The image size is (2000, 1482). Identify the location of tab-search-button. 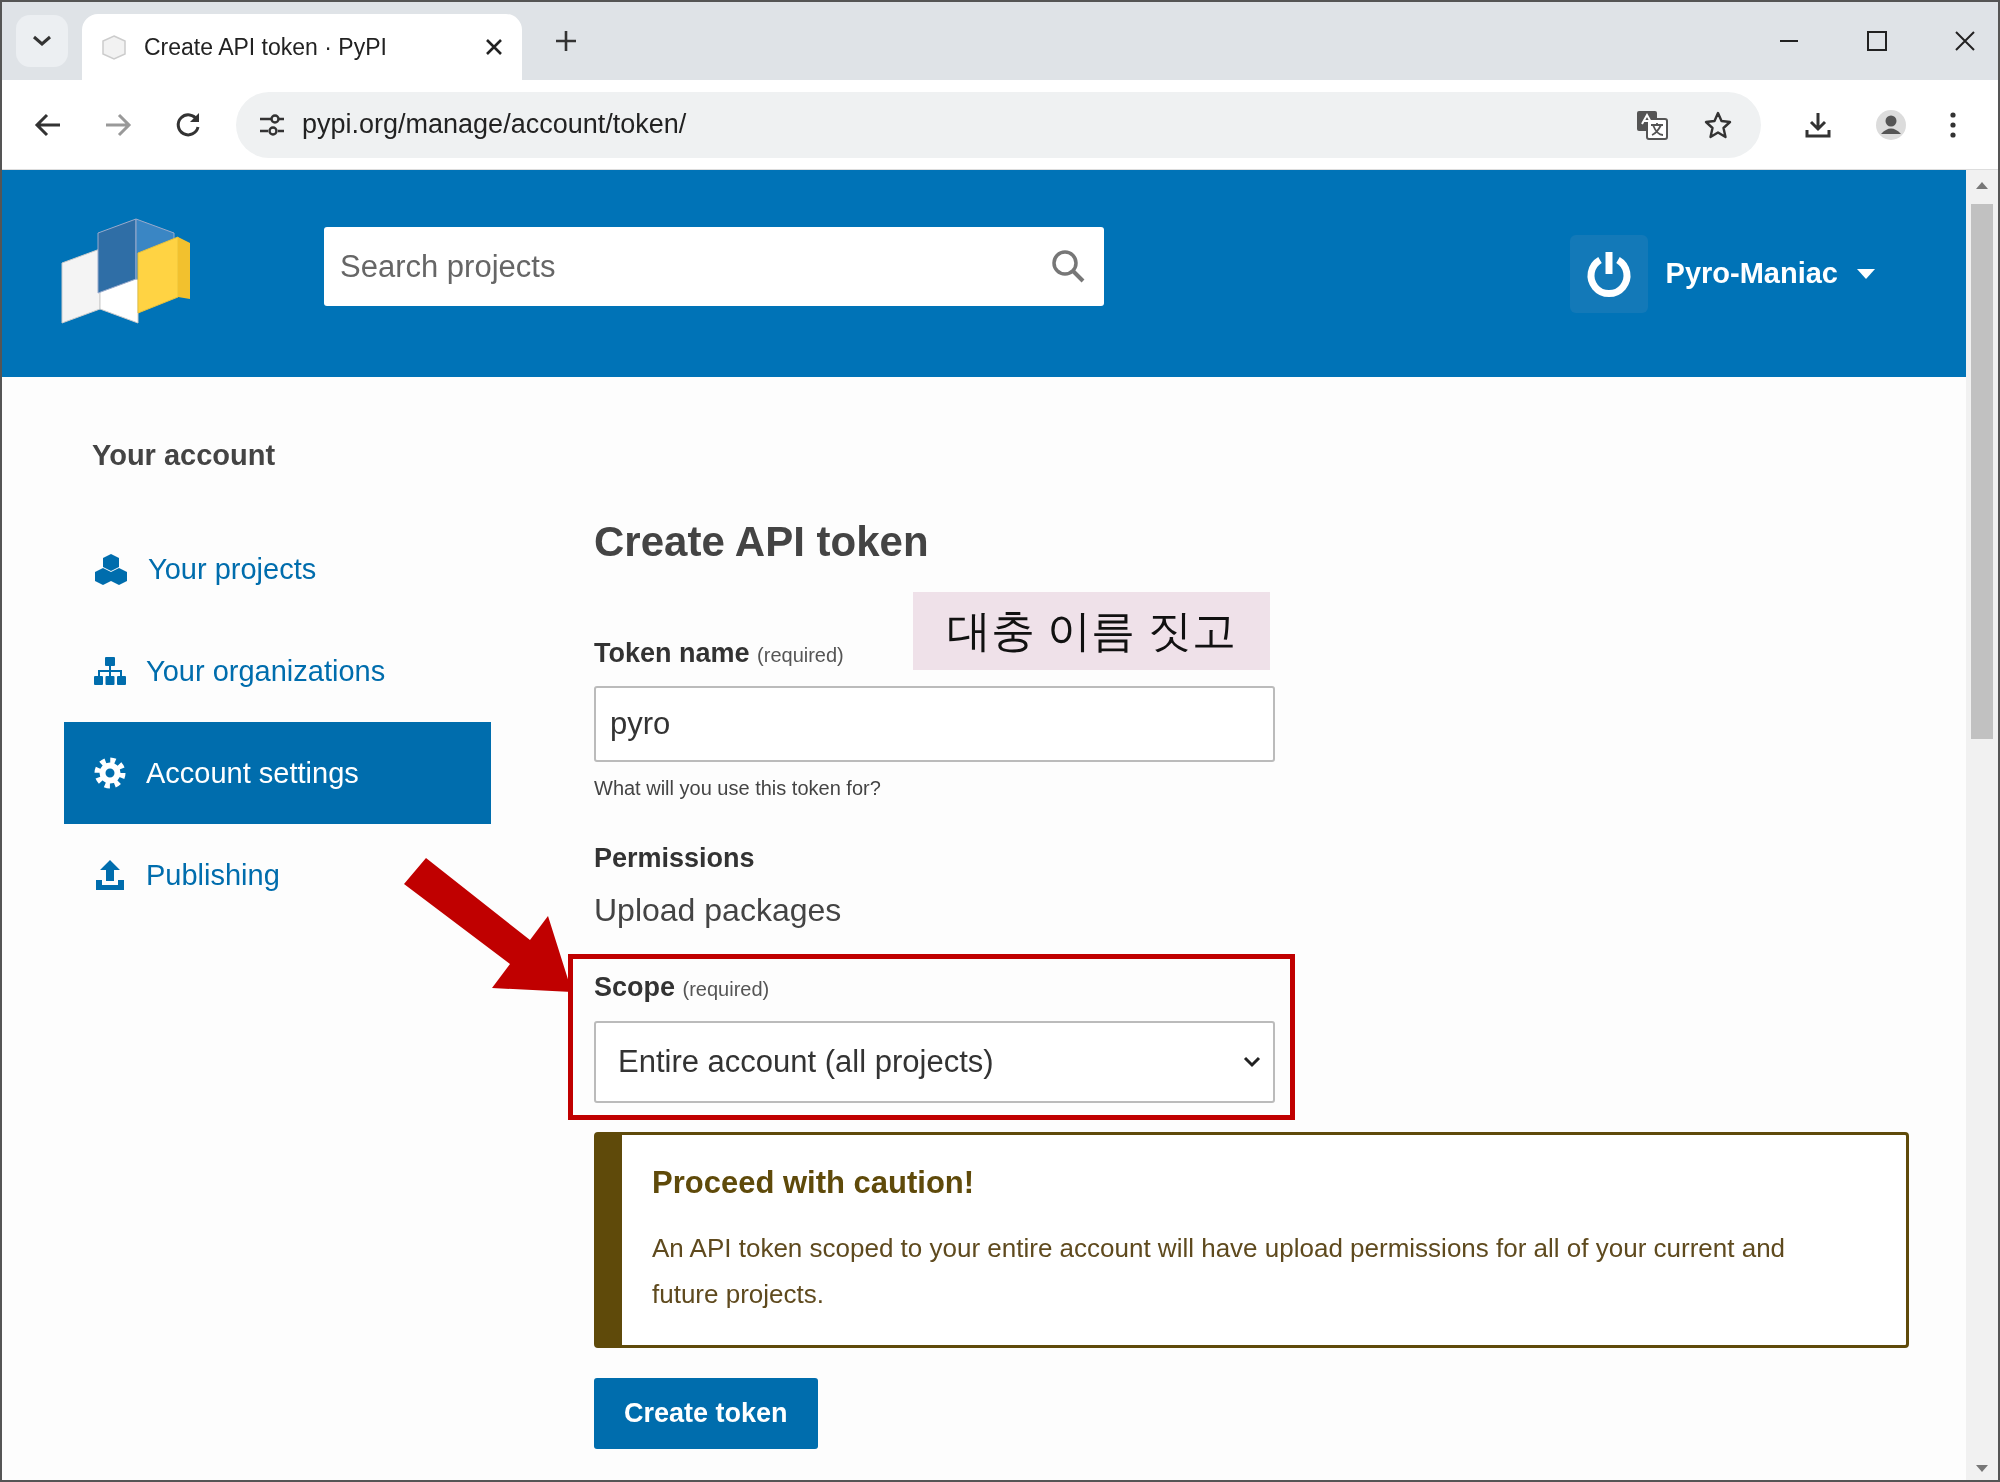
(42, 41).